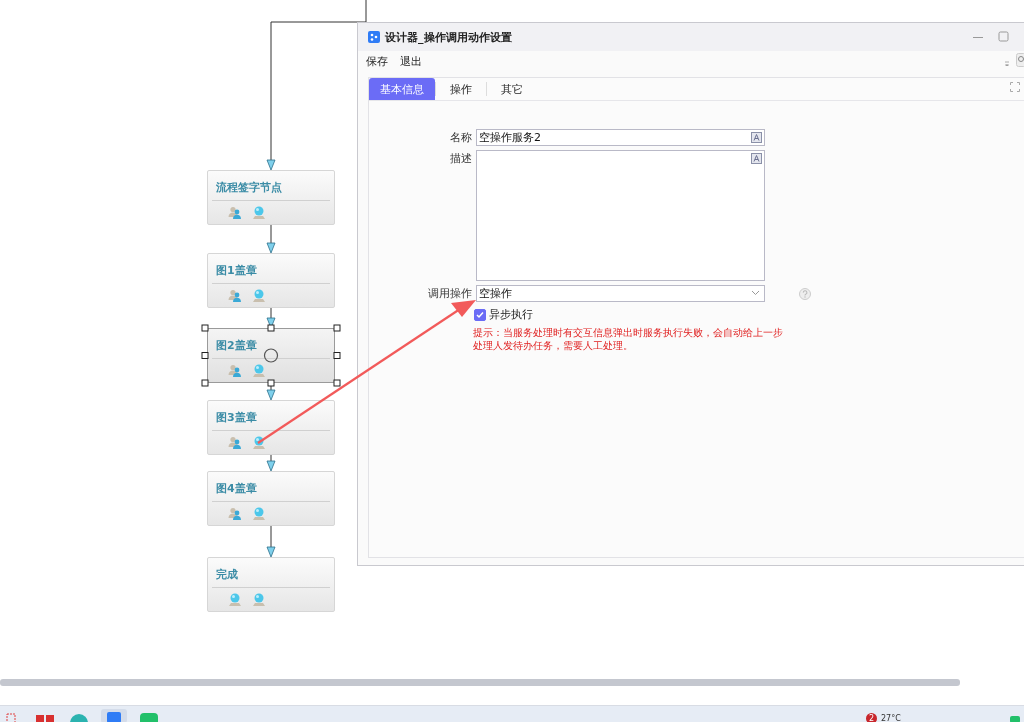 Image resolution: width=1024 pixels, height=722 pixels. I want to click on node-title: 图3盖章, so click(236, 416).